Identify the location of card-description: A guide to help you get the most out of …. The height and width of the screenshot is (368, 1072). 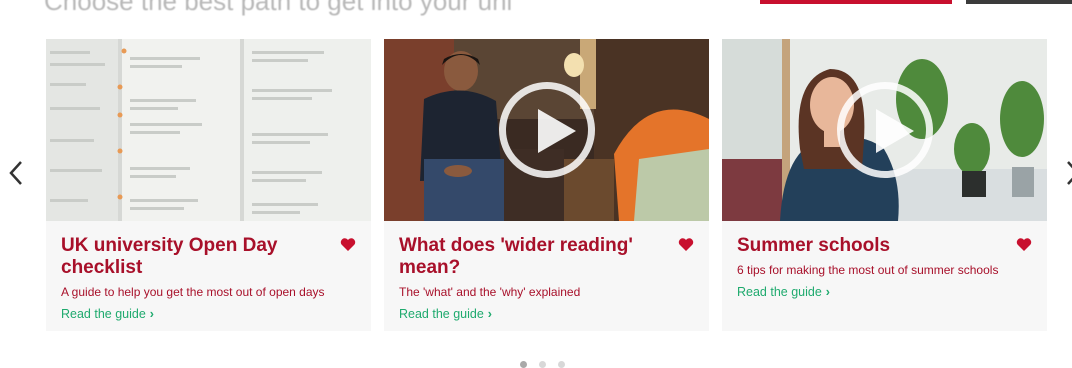
(193, 292).